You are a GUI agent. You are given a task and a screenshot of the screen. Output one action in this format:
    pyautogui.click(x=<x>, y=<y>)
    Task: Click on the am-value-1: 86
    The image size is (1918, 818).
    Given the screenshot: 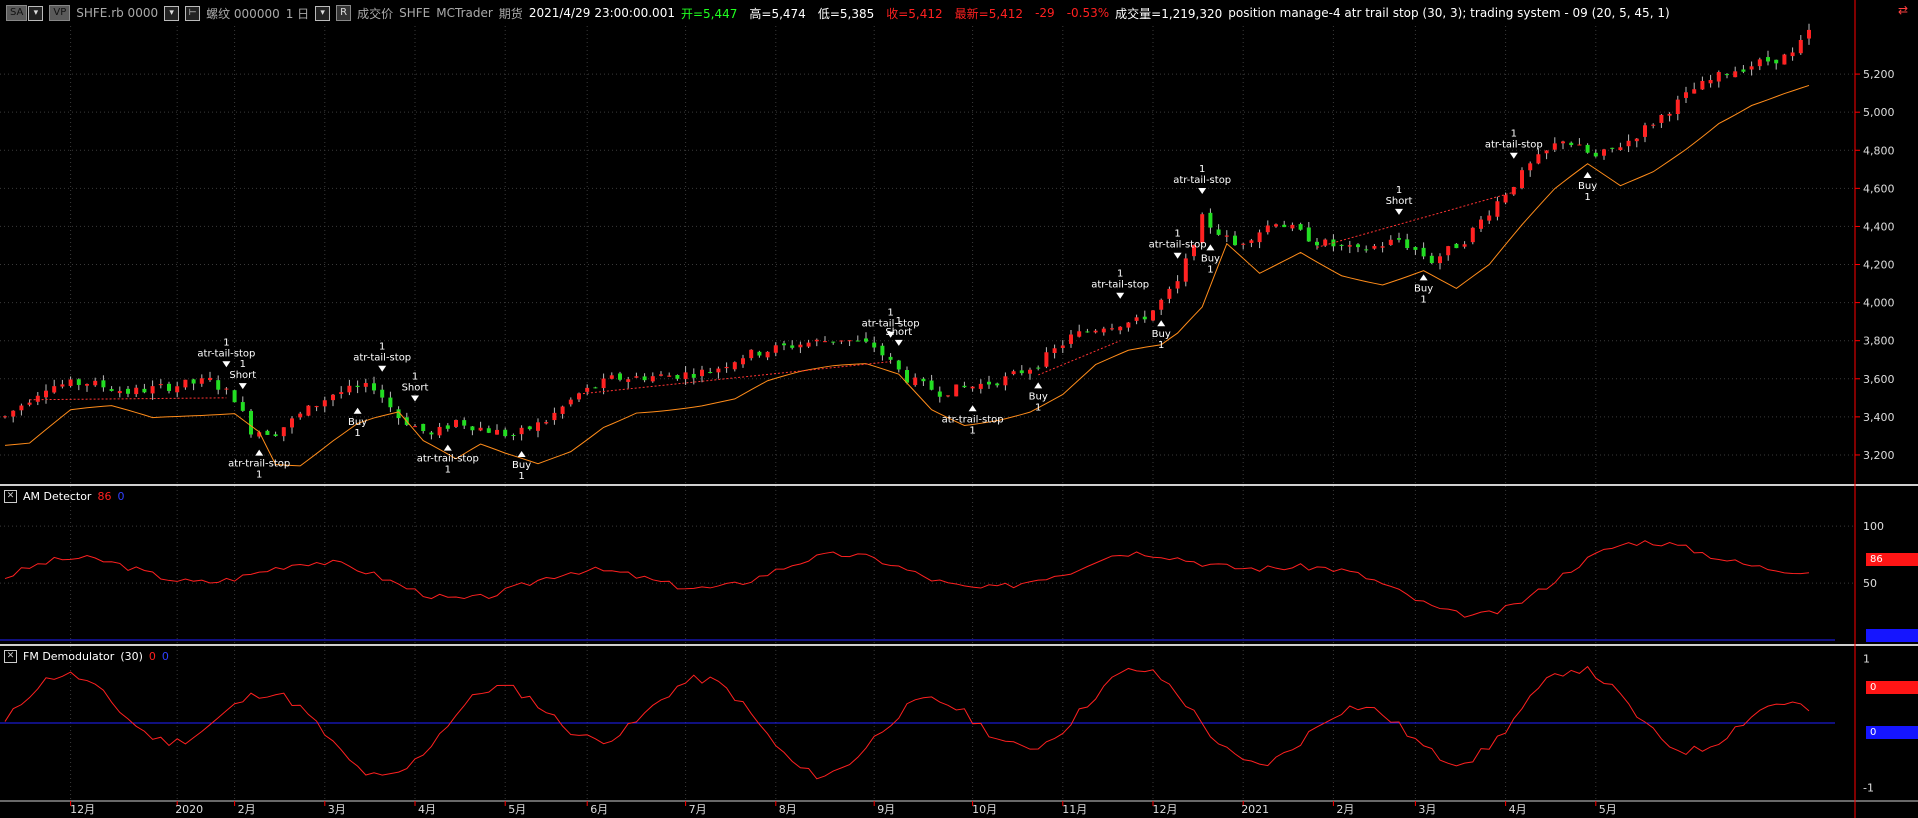 What is the action you would take?
    pyautogui.click(x=104, y=496)
    